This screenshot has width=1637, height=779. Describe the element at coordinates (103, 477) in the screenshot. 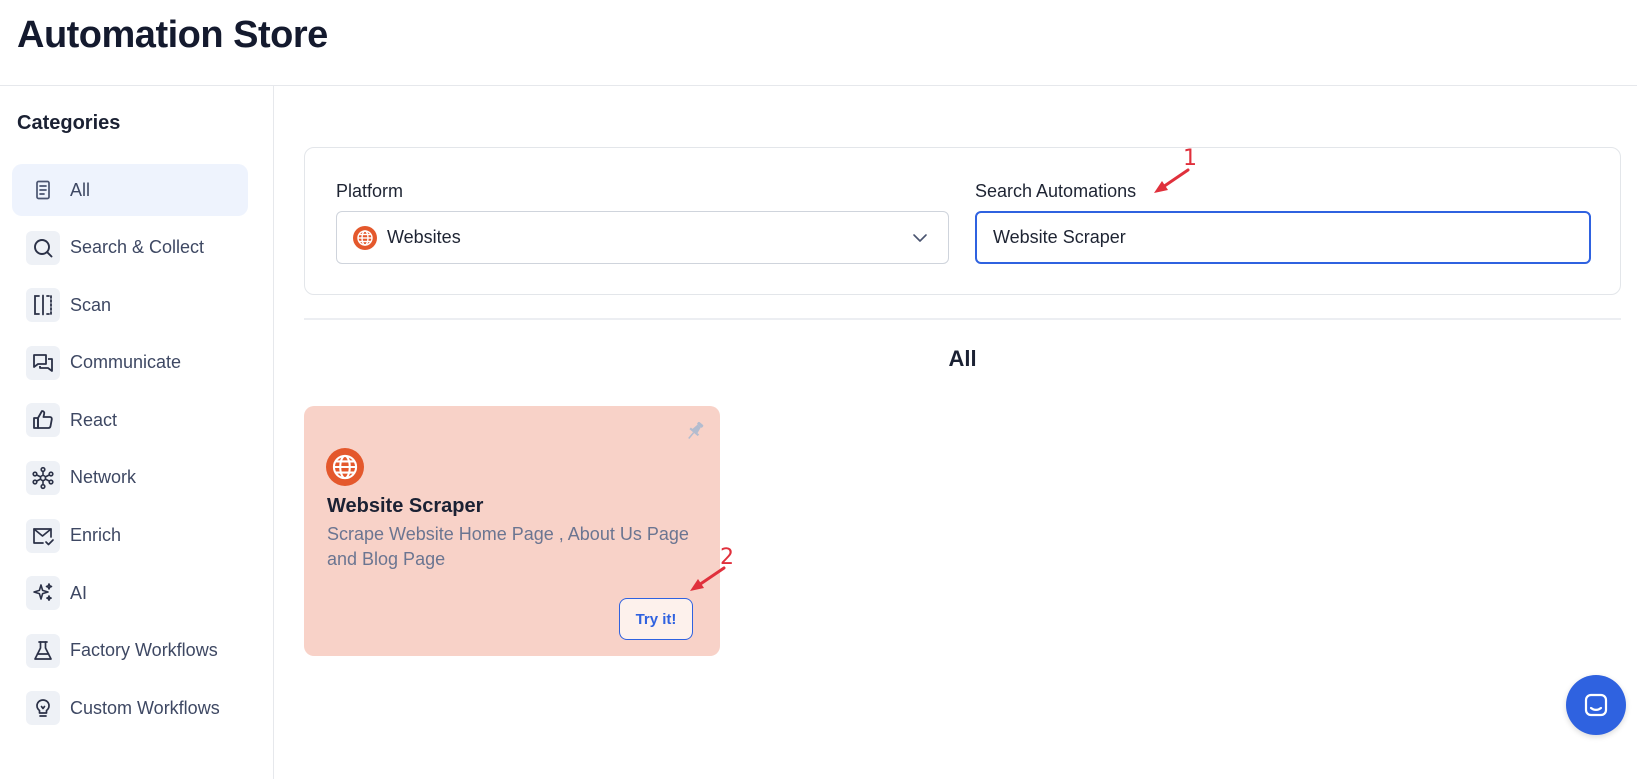

I see `sidebar-item-label: Network` at that location.